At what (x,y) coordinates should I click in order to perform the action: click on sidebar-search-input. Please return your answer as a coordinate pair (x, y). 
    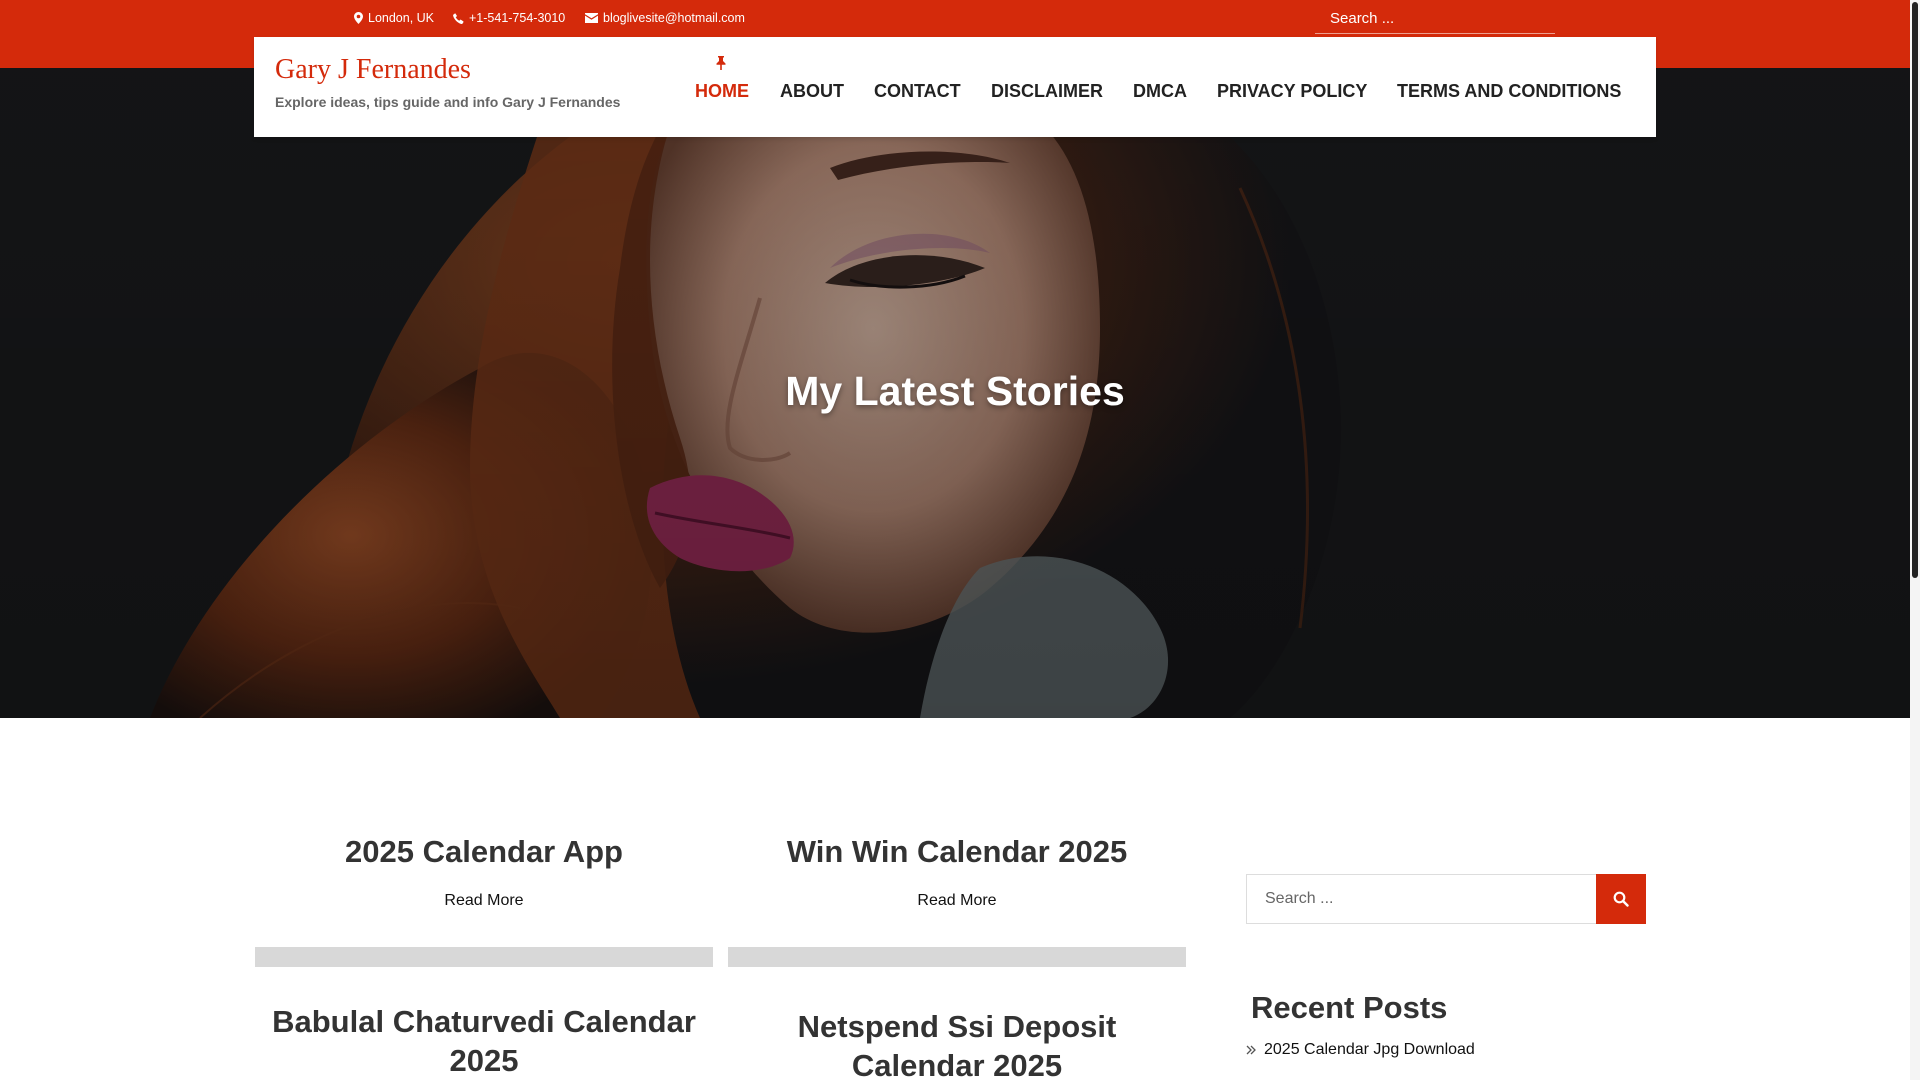
    Looking at the image, I should click on (1421, 899).